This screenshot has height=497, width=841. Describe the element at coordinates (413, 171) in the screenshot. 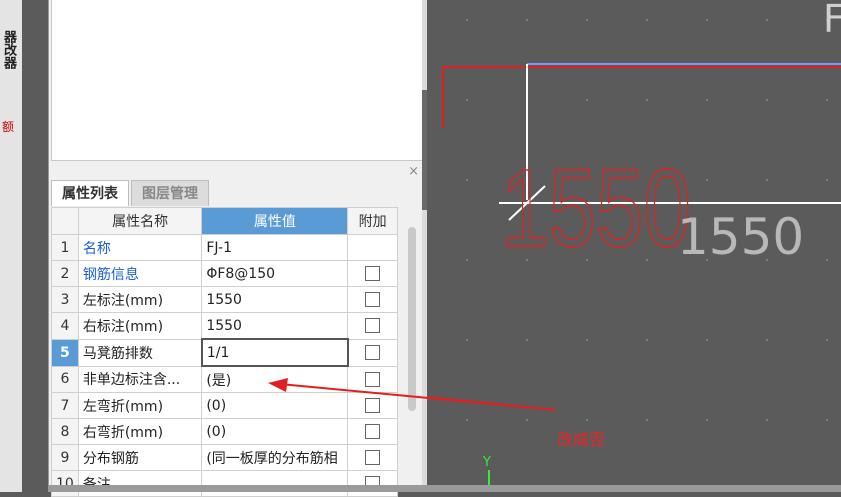

I see `close-icon: ×` at that location.